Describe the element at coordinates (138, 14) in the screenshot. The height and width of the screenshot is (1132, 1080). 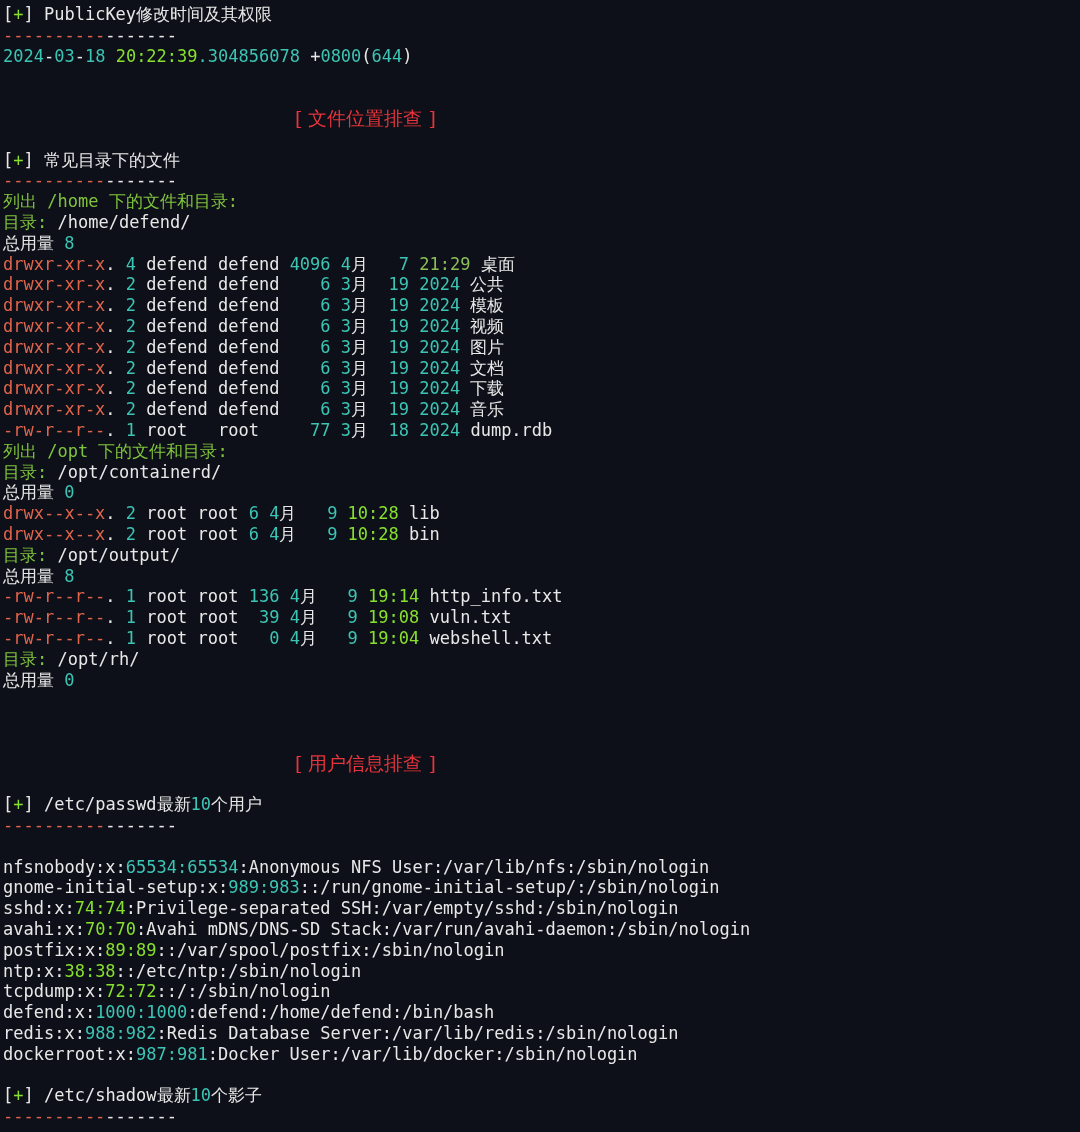
I see `terminal-line: [+] PublicKey修改时间及其权限` at that location.